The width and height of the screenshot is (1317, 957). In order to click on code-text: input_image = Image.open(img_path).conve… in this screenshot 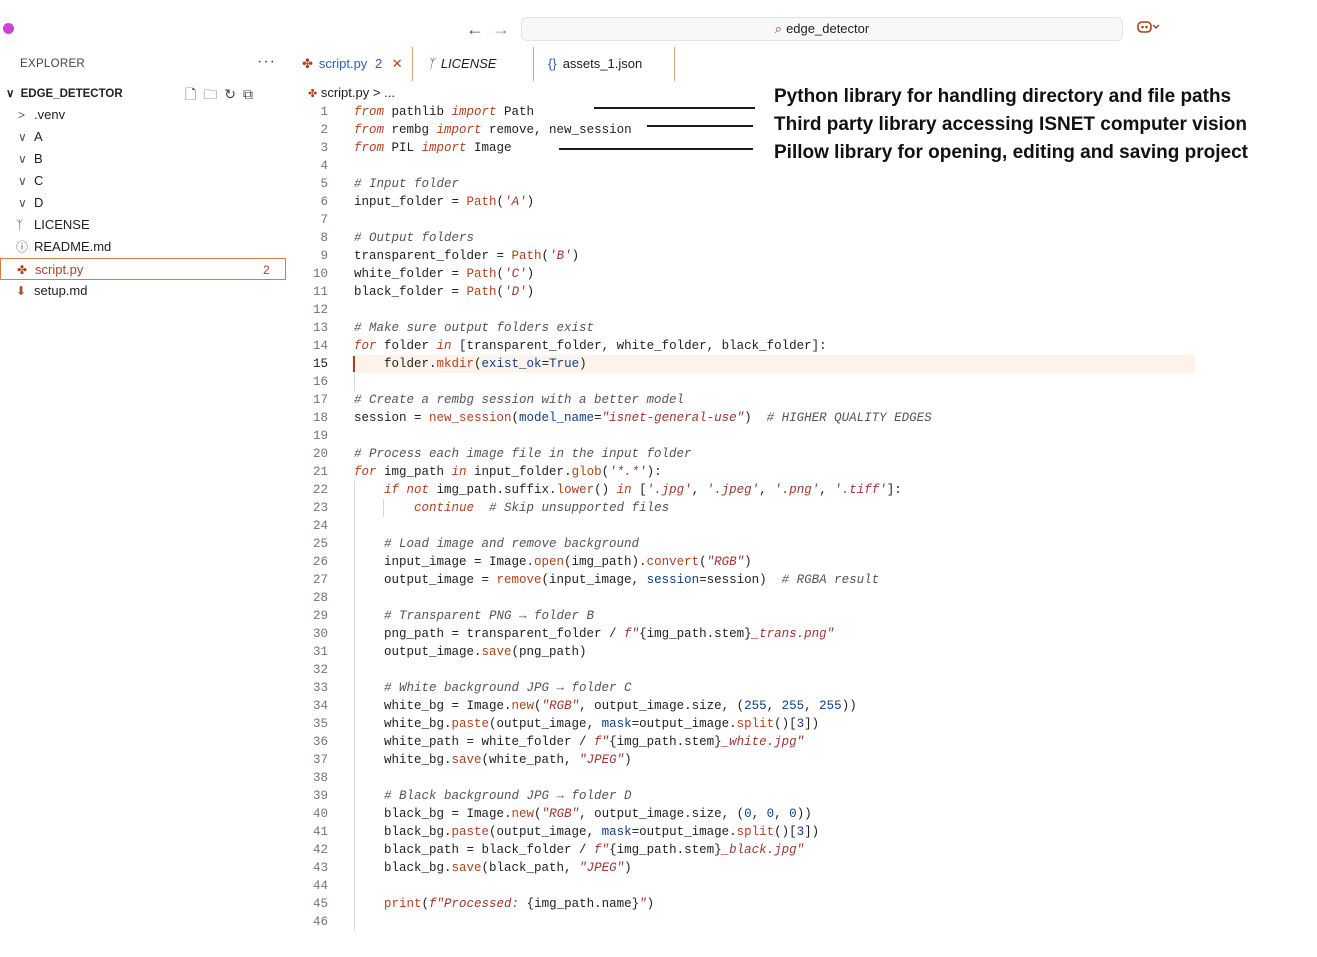, I will do `click(553, 562)`.